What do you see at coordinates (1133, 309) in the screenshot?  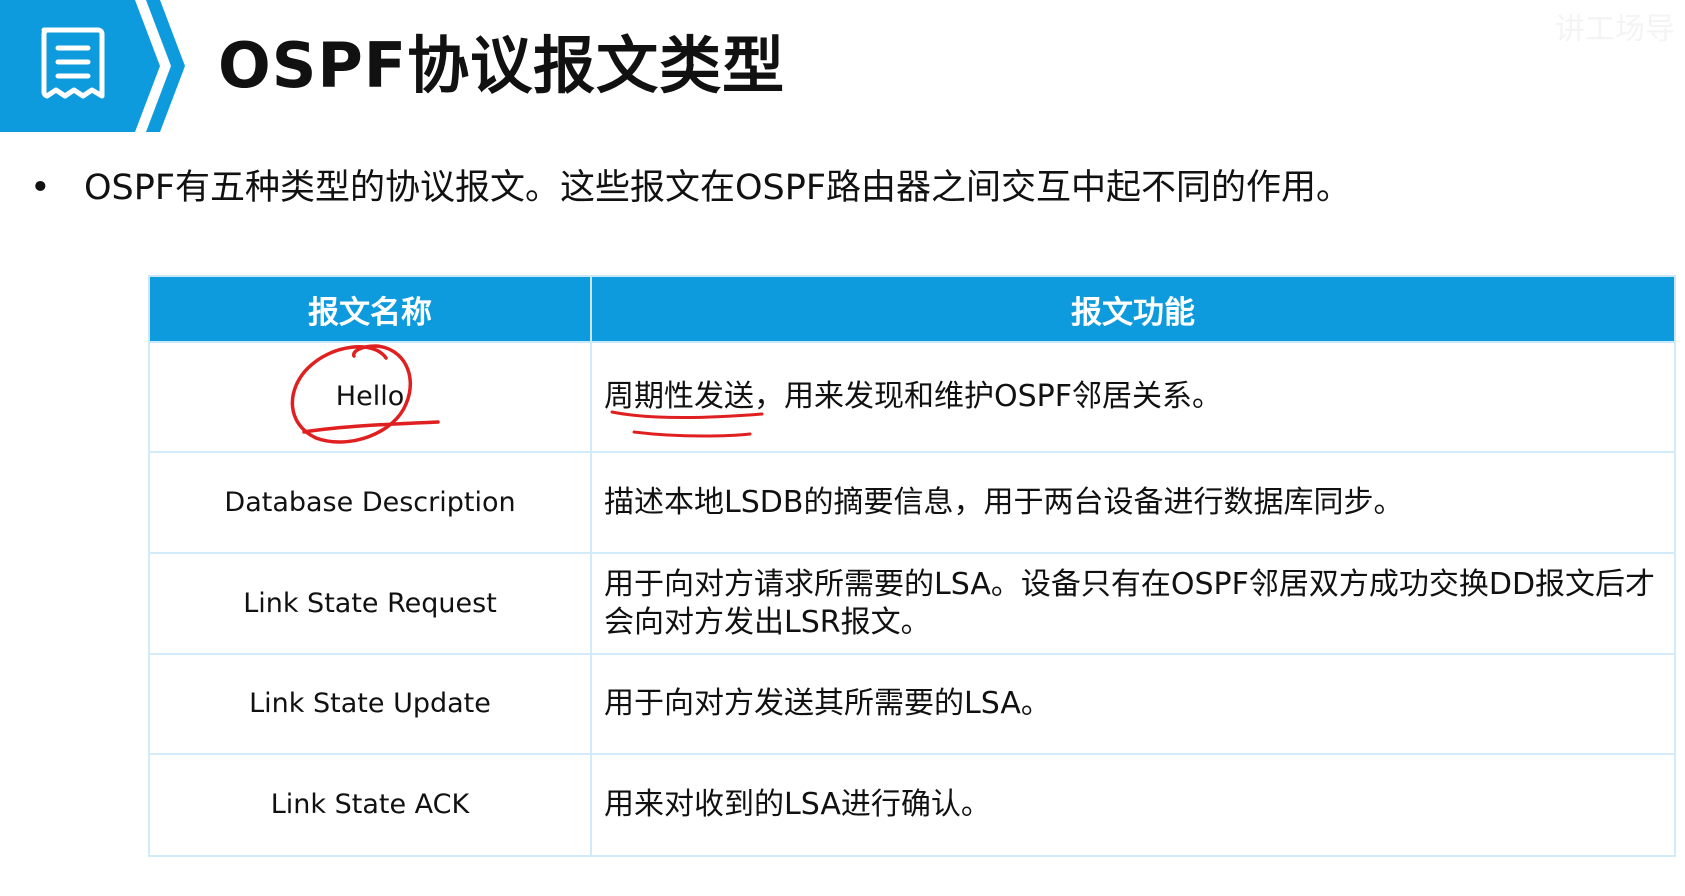 I see `header-packet-function: 报文功能` at bounding box center [1133, 309].